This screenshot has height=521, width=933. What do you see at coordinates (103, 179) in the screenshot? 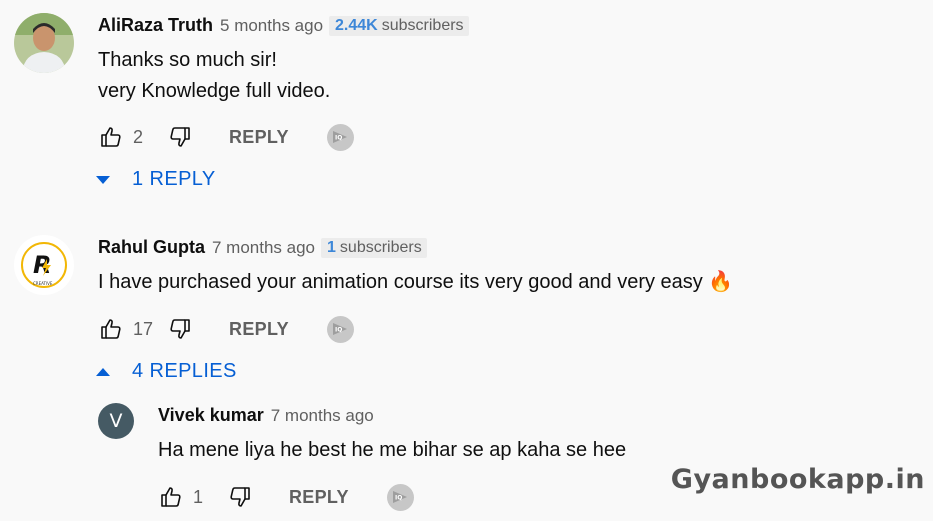
I see `caret-down-icon` at bounding box center [103, 179].